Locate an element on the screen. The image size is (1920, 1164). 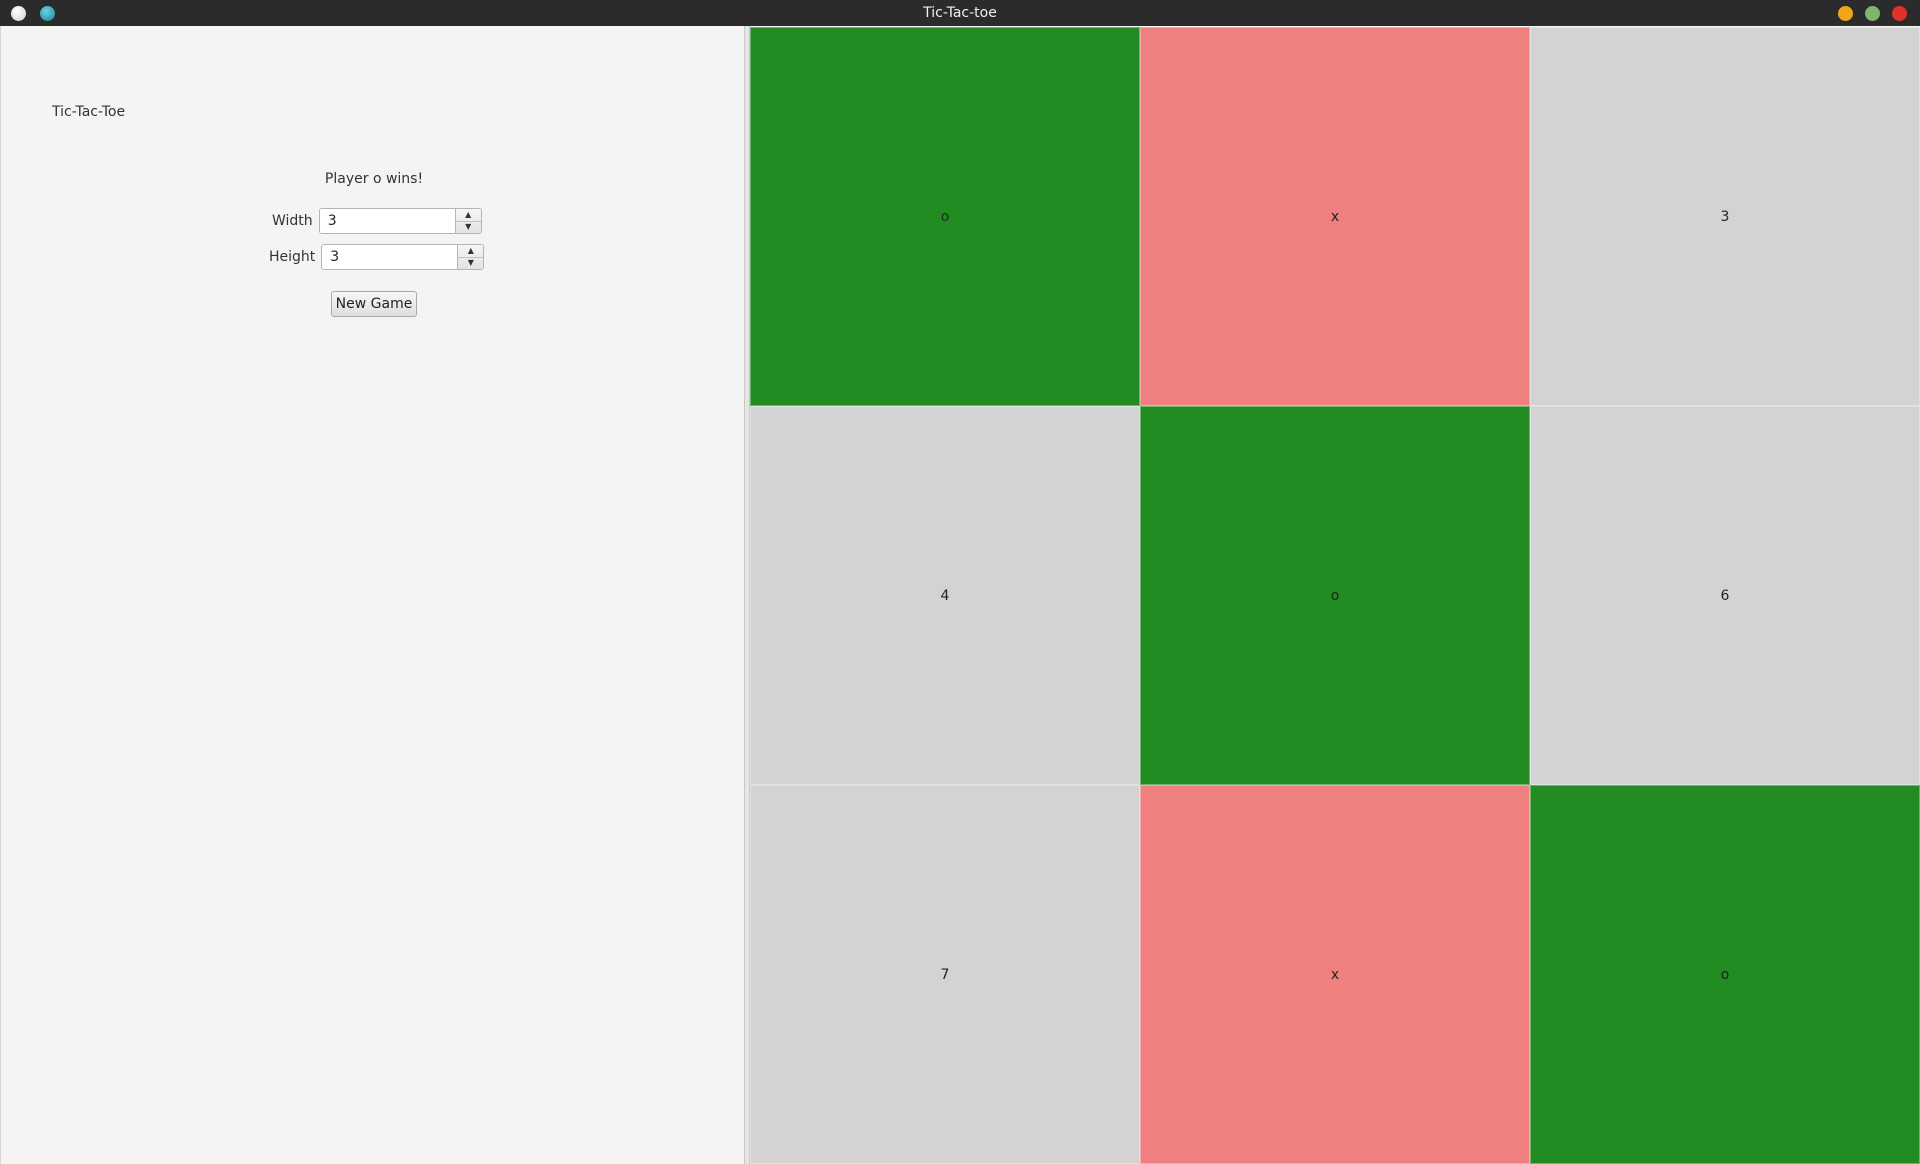
minimize-button is located at coordinates (1845, 13).